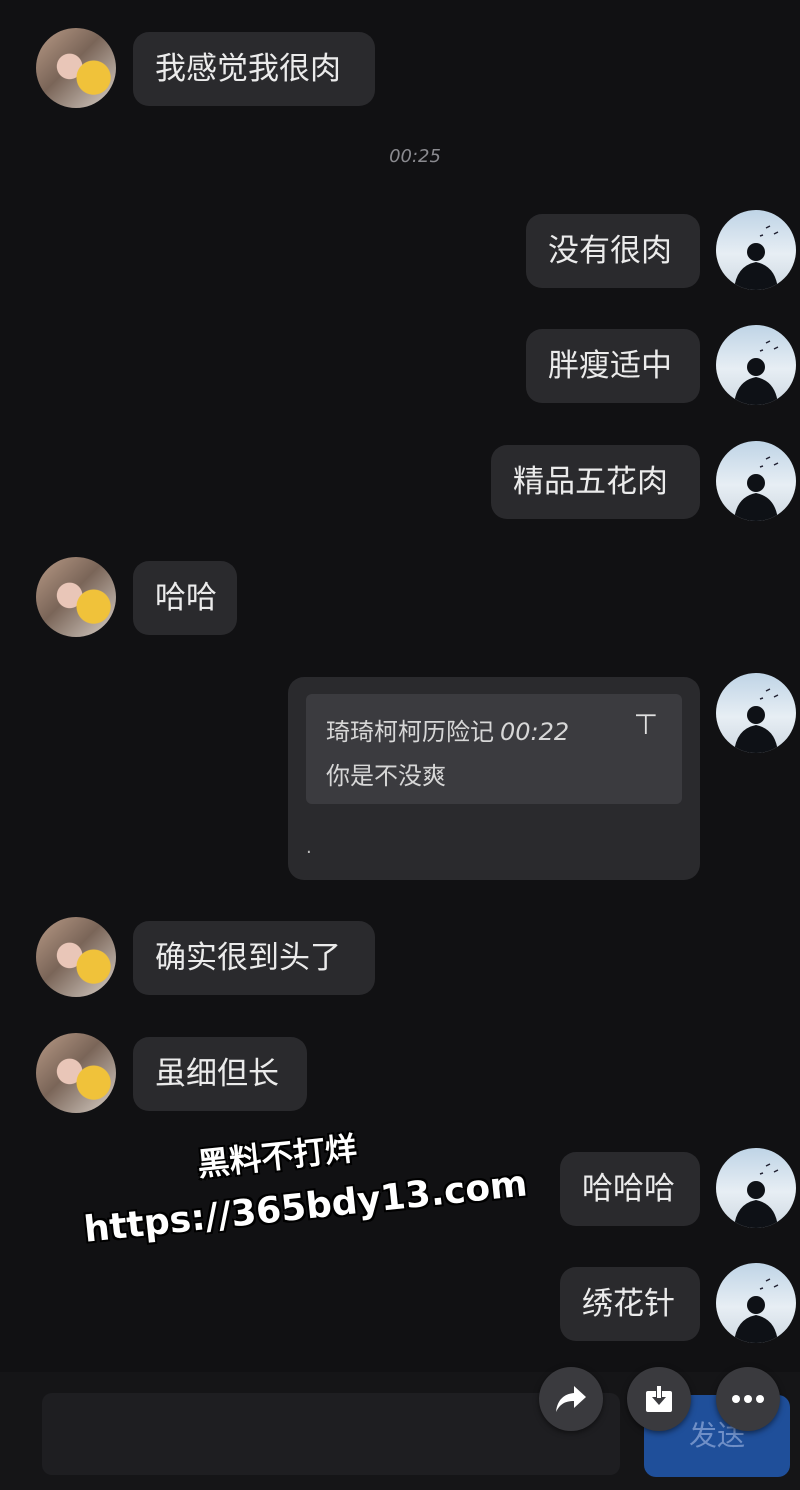 This screenshot has height=1490, width=800. I want to click on message-text: 虽细但长, so click(217, 1074).